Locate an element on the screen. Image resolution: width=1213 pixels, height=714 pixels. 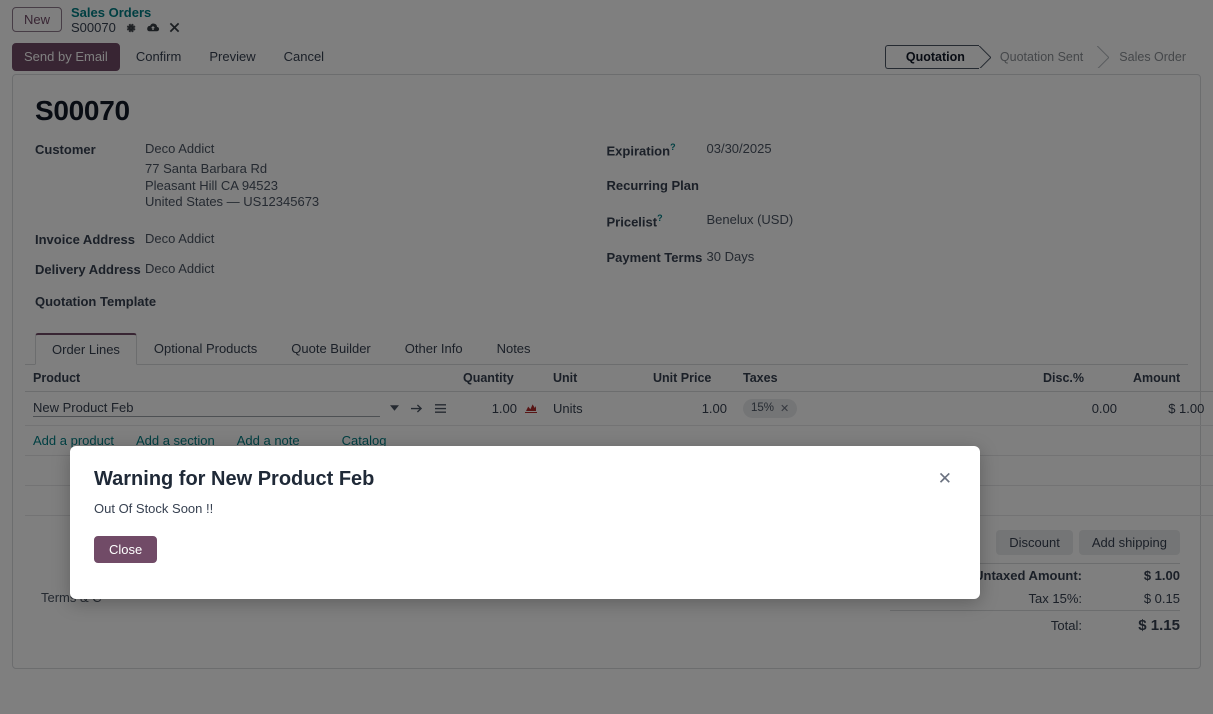
tax-value: $ 0.15 is located at coordinates (1161, 598).